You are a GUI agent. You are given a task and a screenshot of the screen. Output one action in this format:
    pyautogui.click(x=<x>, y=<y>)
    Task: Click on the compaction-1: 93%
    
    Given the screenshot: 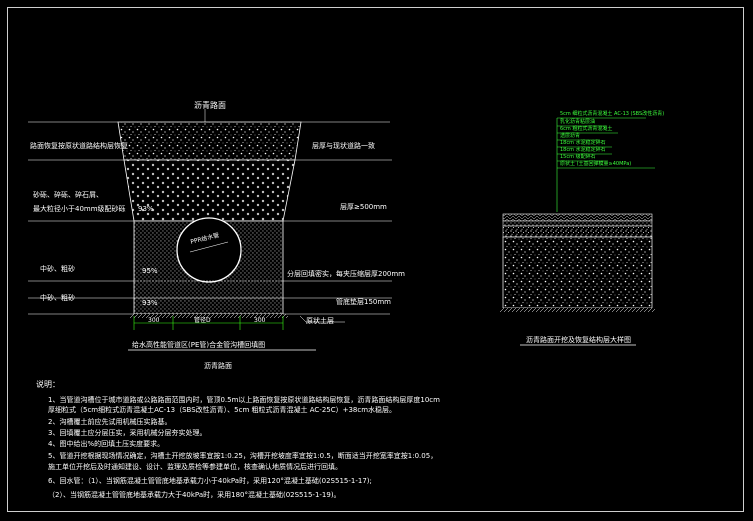 What is the action you would take?
    pyautogui.click(x=146, y=209)
    